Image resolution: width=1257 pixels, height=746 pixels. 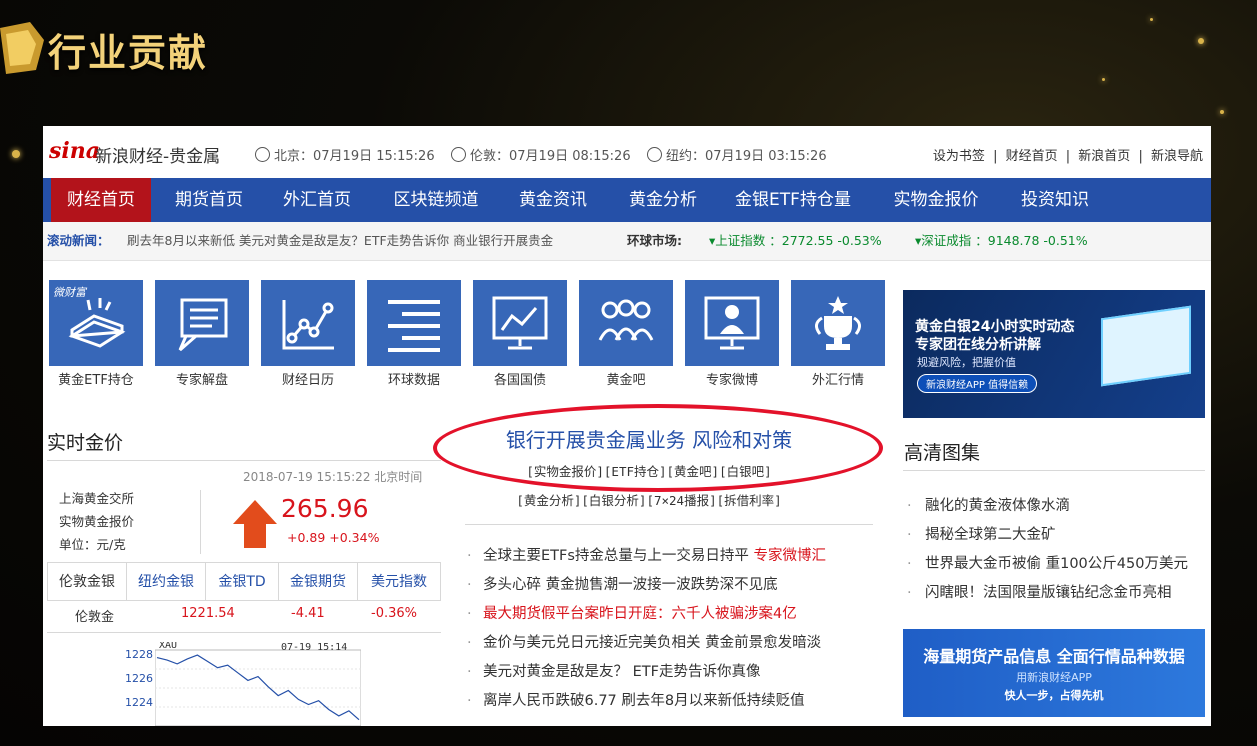 I want to click on quick-links-1: [实物金报价][ETF持仓][黄金吧][白银吧], so click(x=649, y=470).